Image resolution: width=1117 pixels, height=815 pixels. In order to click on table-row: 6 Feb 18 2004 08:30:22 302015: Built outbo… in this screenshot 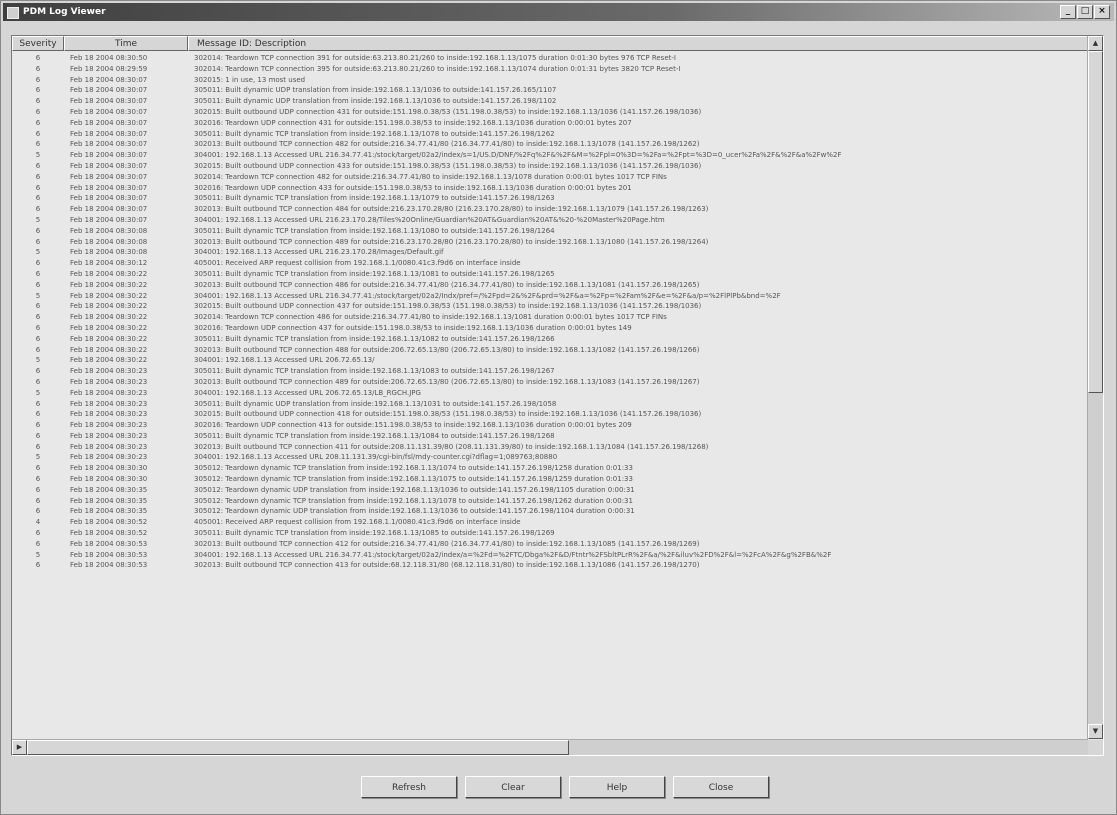, I will do `click(550, 306)`.